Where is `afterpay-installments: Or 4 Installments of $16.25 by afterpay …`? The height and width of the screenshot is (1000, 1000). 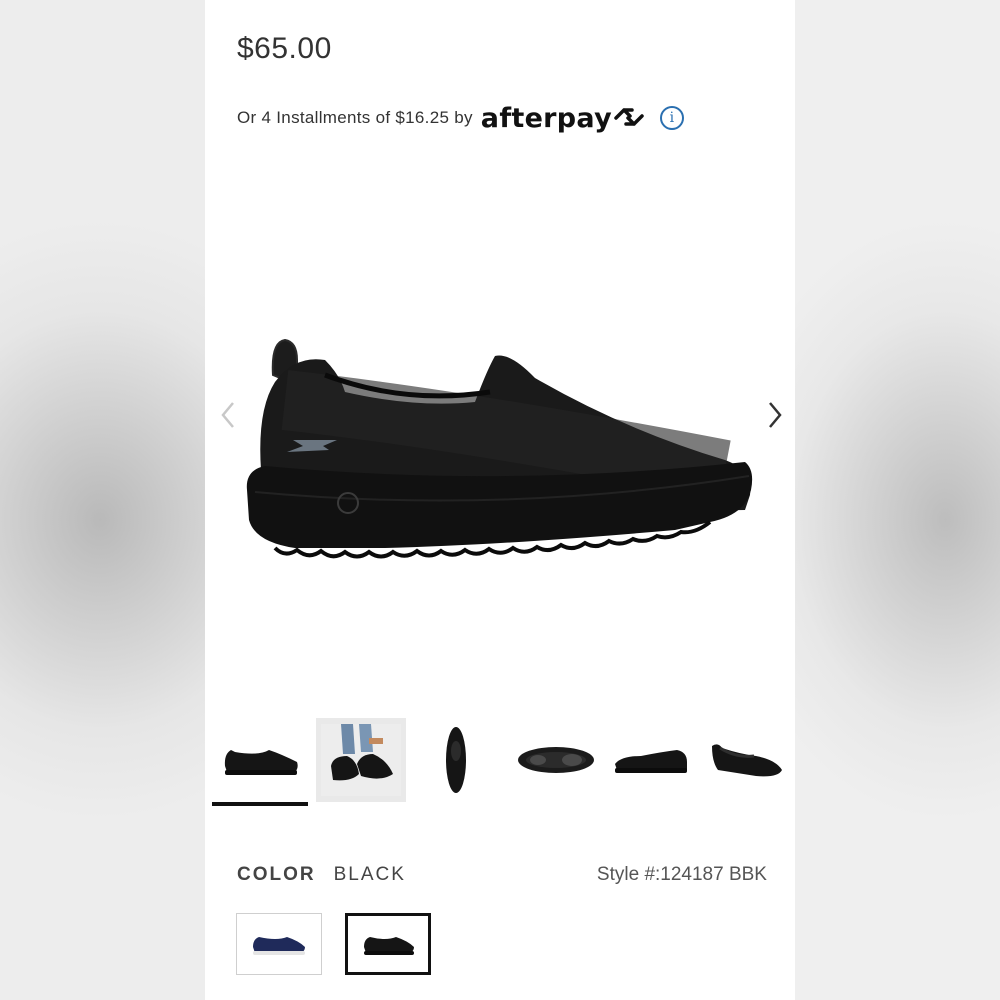 afterpay-installments: Or 4 Installments of $16.25 by afterpay … is located at coordinates (461, 118).